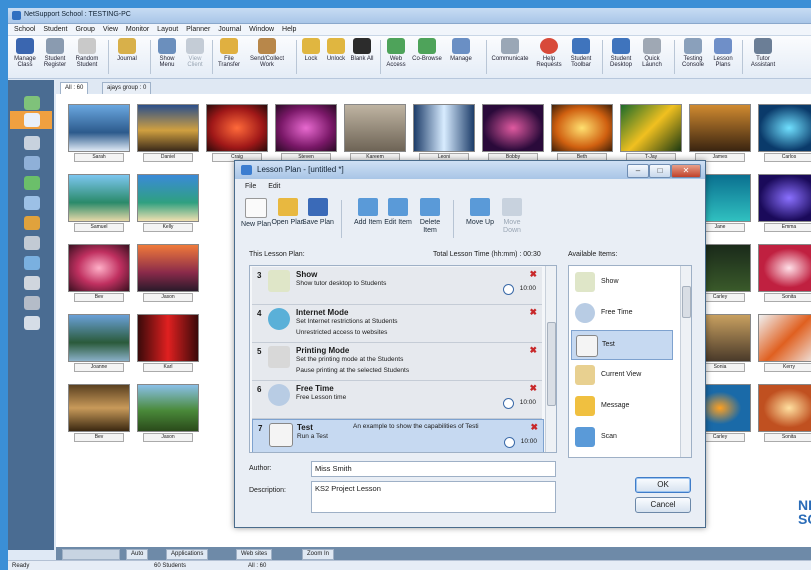 Image resolution: width=811 pixels, height=570 pixels. What do you see at coordinates (621, 437) in the screenshot?
I see `available-item: Scan` at bounding box center [621, 437].